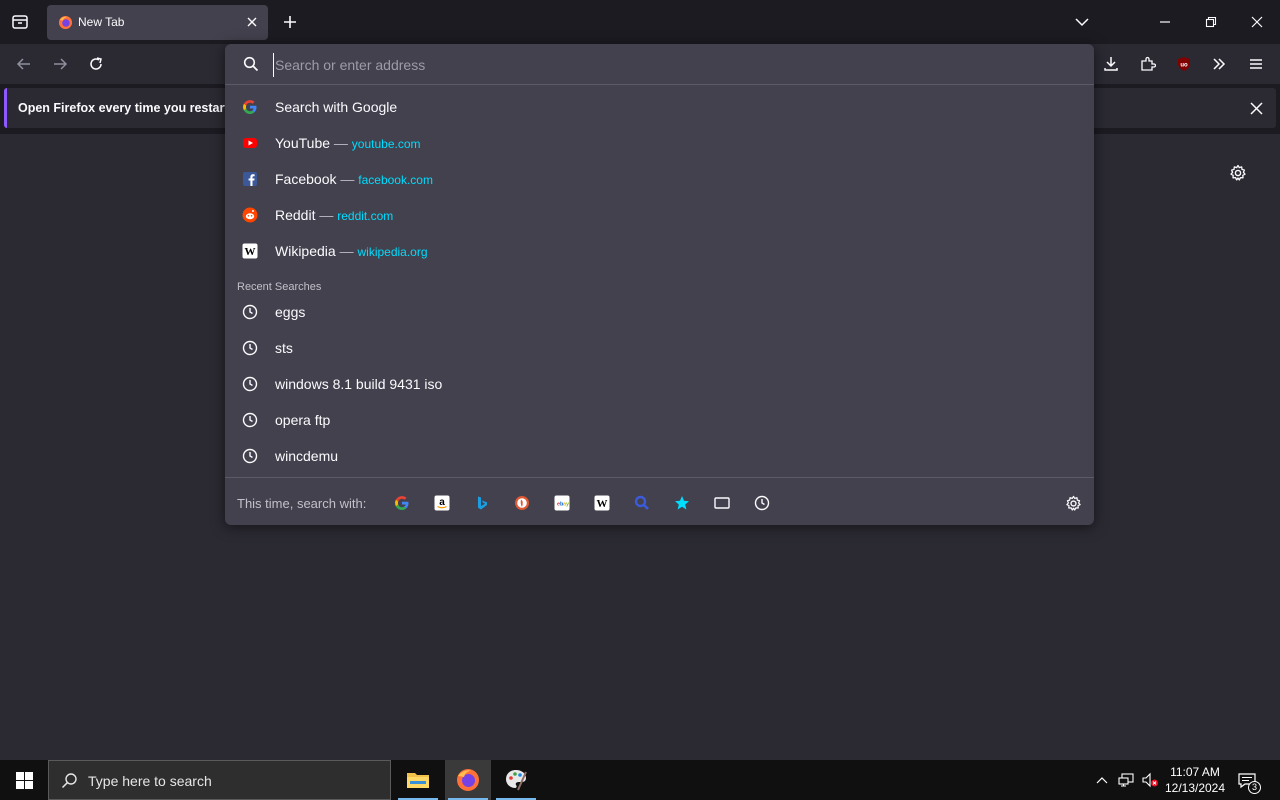 This screenshot has width=1280, height=800. I want to click on minimize-button, so click(1165, 22).